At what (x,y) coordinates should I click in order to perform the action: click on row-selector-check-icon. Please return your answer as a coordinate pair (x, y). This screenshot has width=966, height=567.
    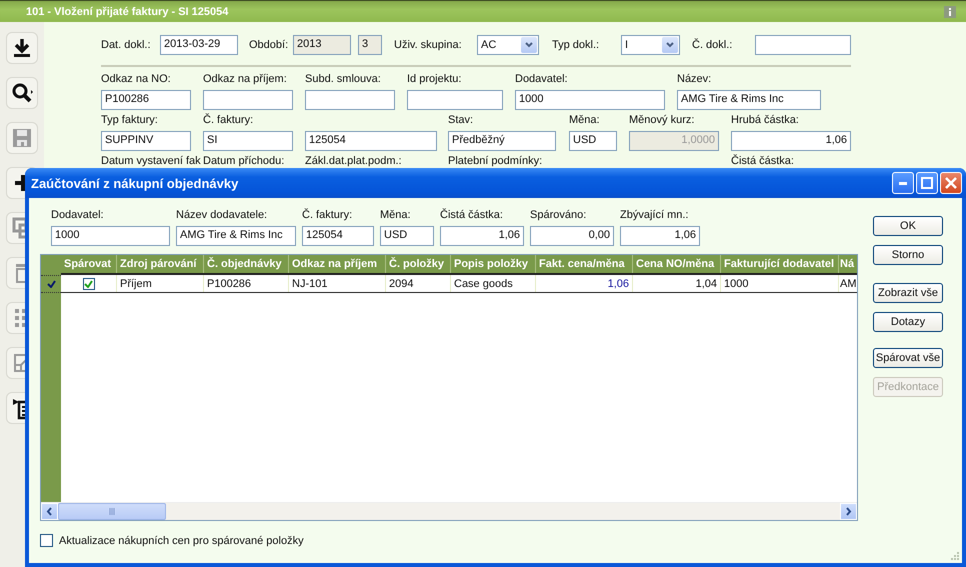
    Looking at the image, I should click on (51, 284).